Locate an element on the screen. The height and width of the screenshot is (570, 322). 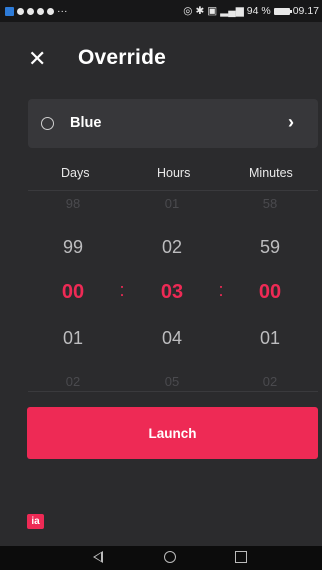
wheel-value: 05 is located at coordinates (172, 381).